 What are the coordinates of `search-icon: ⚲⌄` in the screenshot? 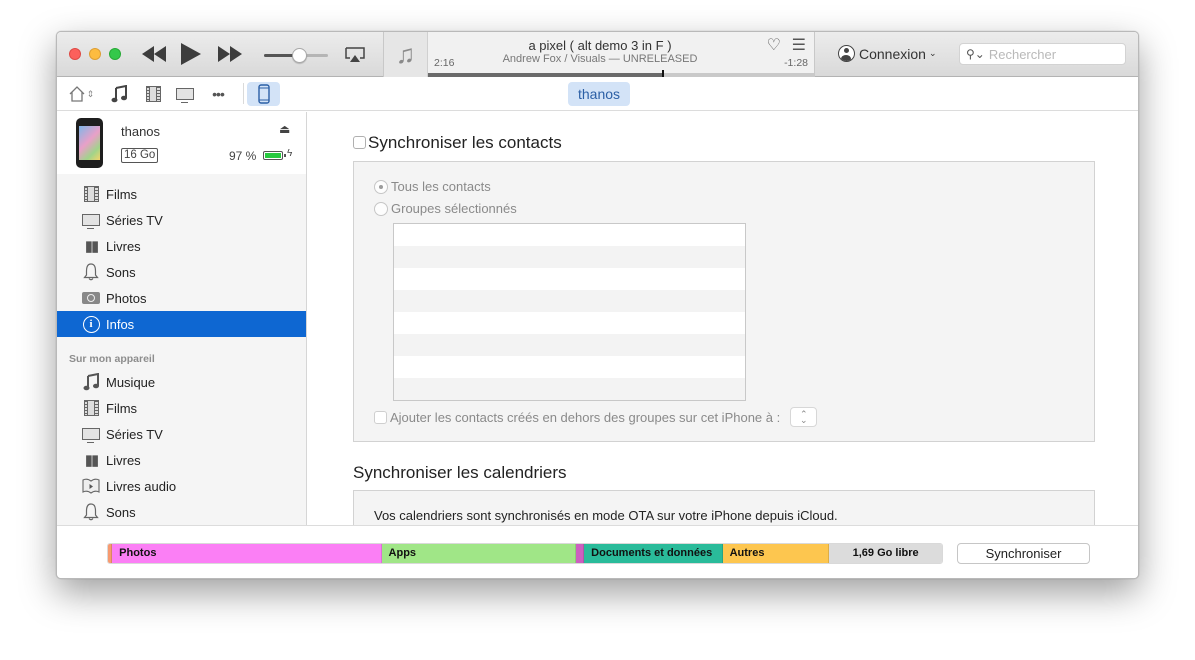 It's located at (975, 54).